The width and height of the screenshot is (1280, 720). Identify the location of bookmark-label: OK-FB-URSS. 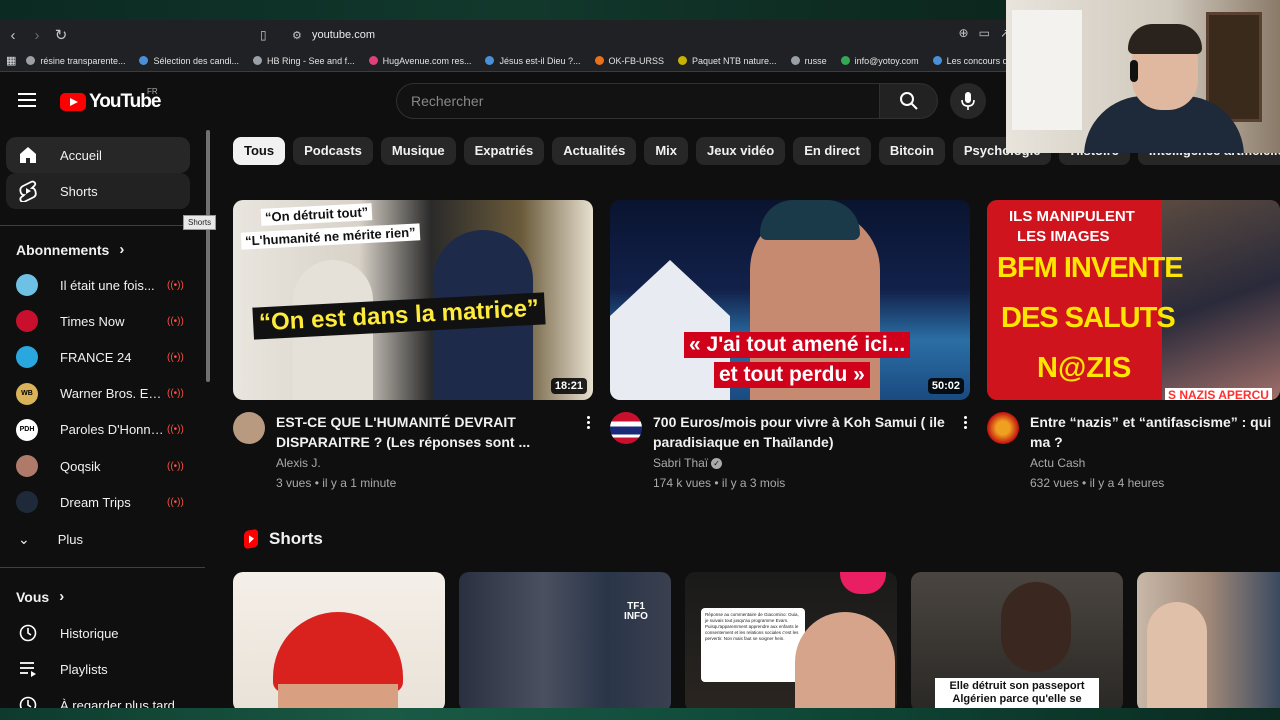
(636, 60).